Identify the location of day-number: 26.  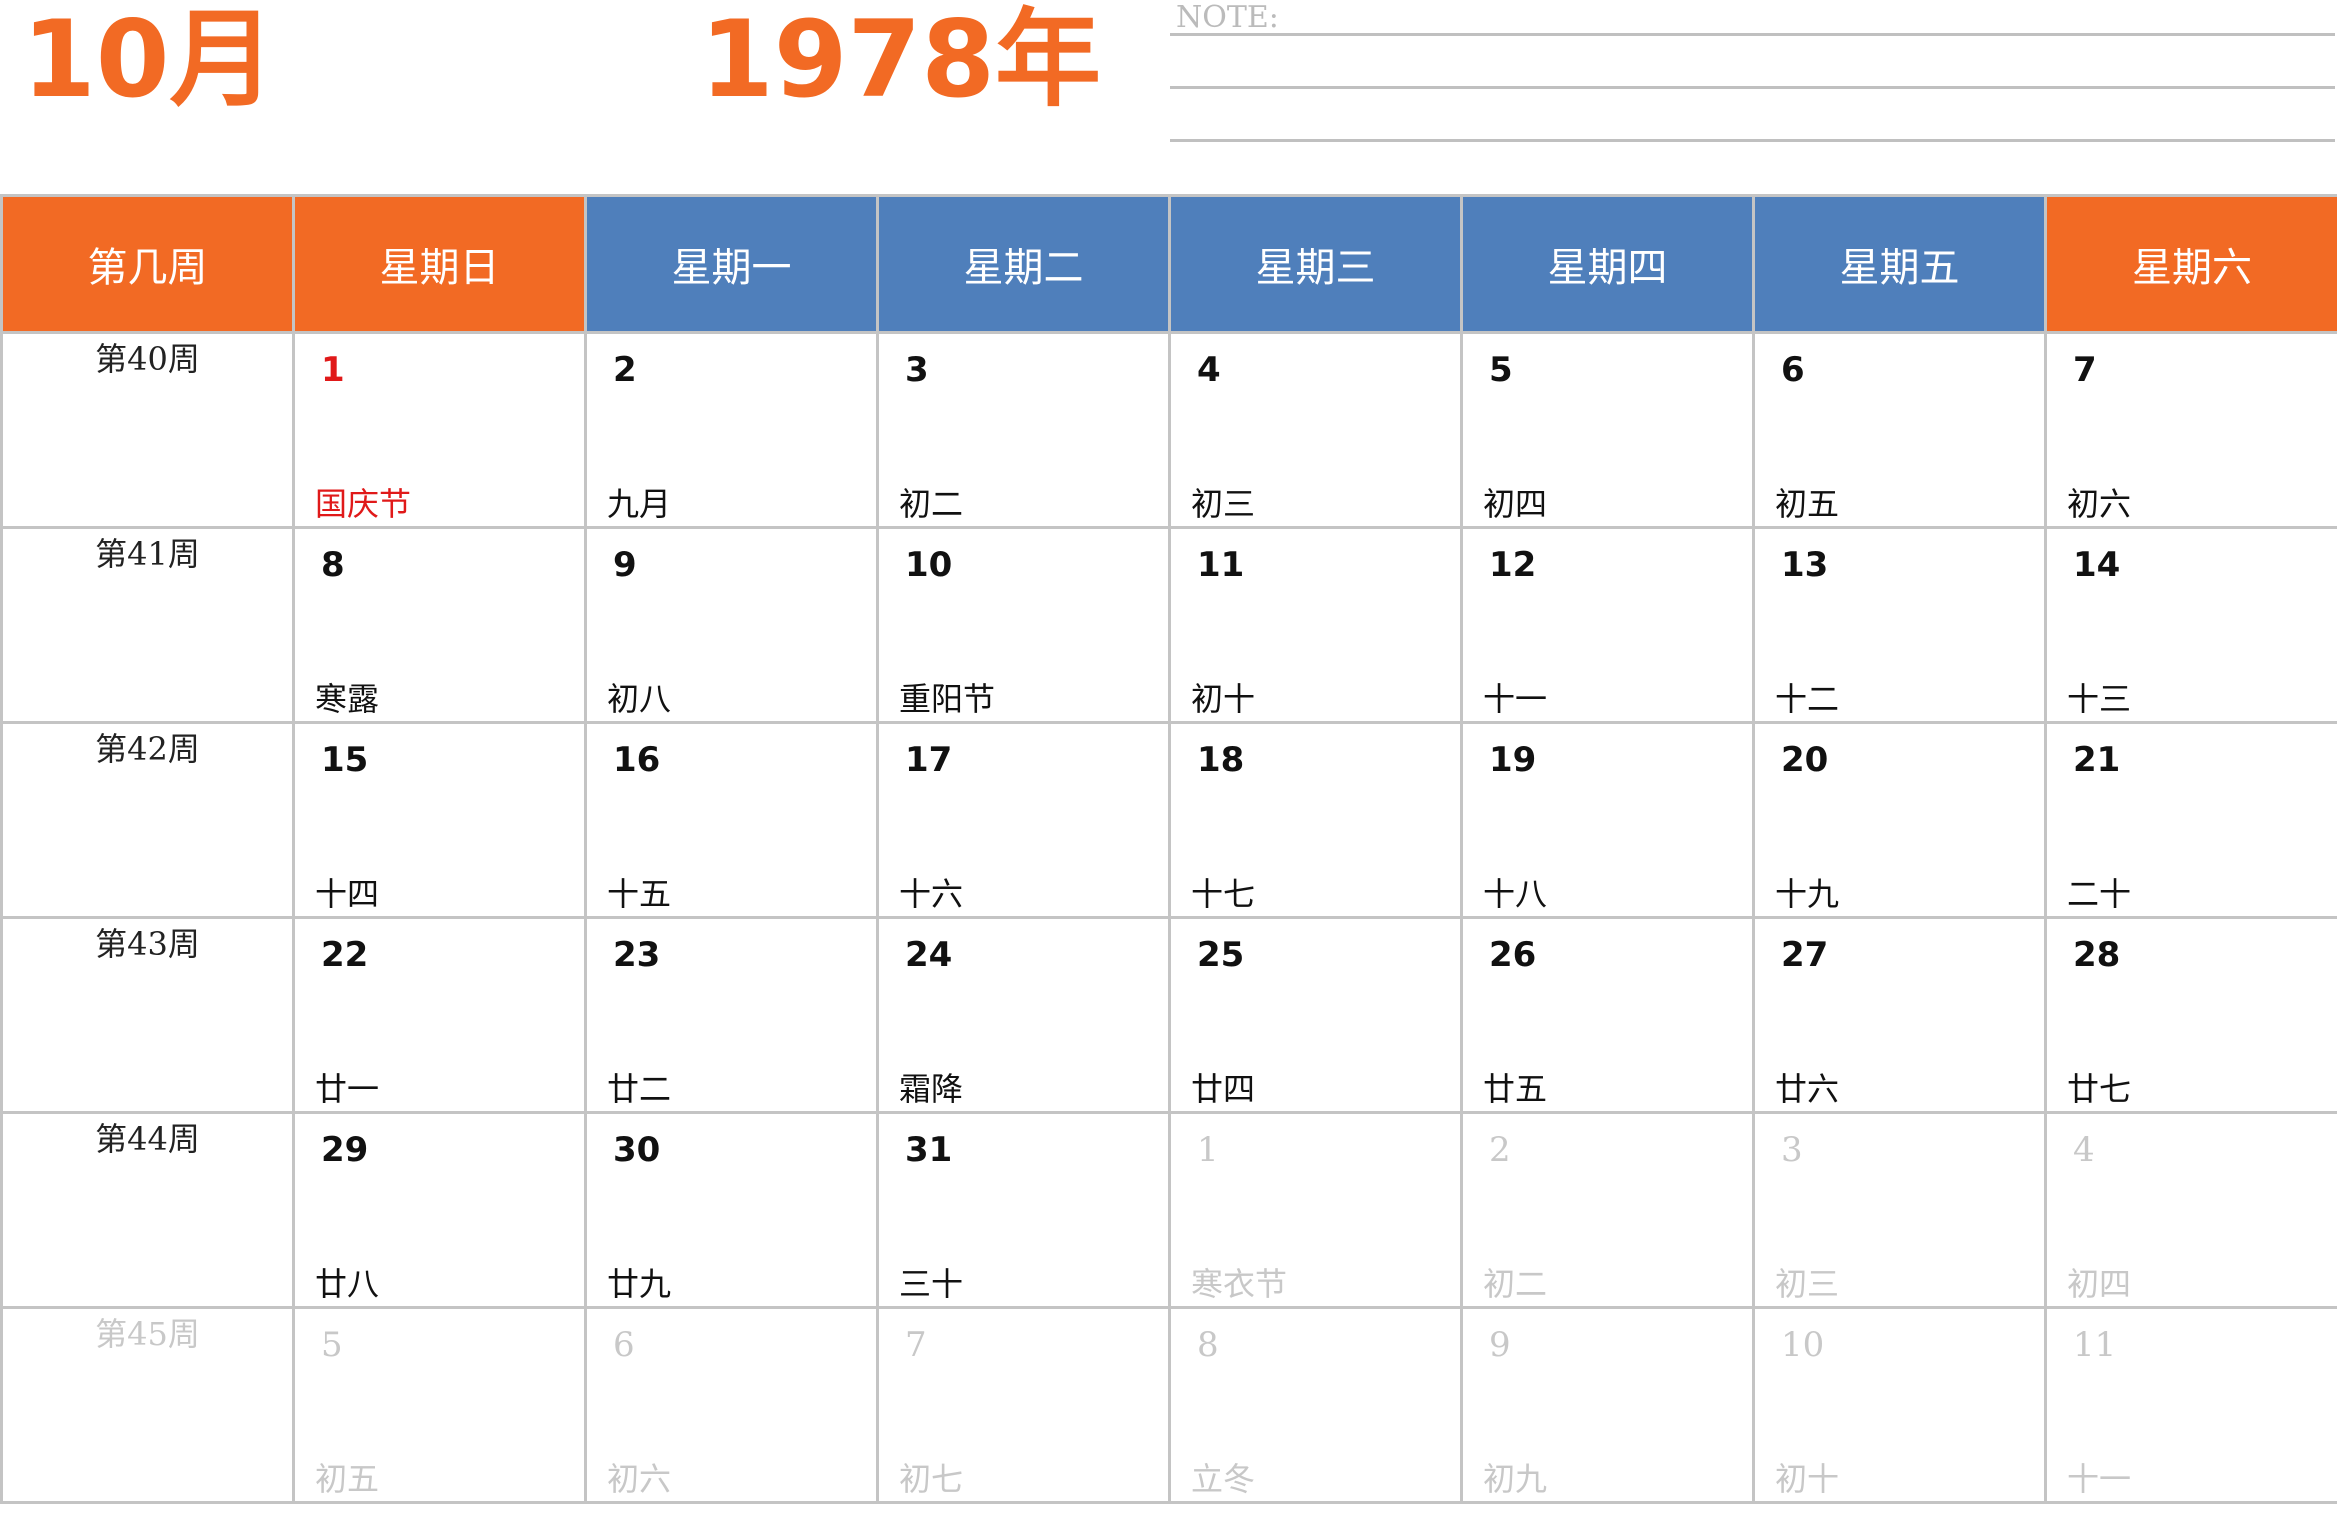
(1513, 955).